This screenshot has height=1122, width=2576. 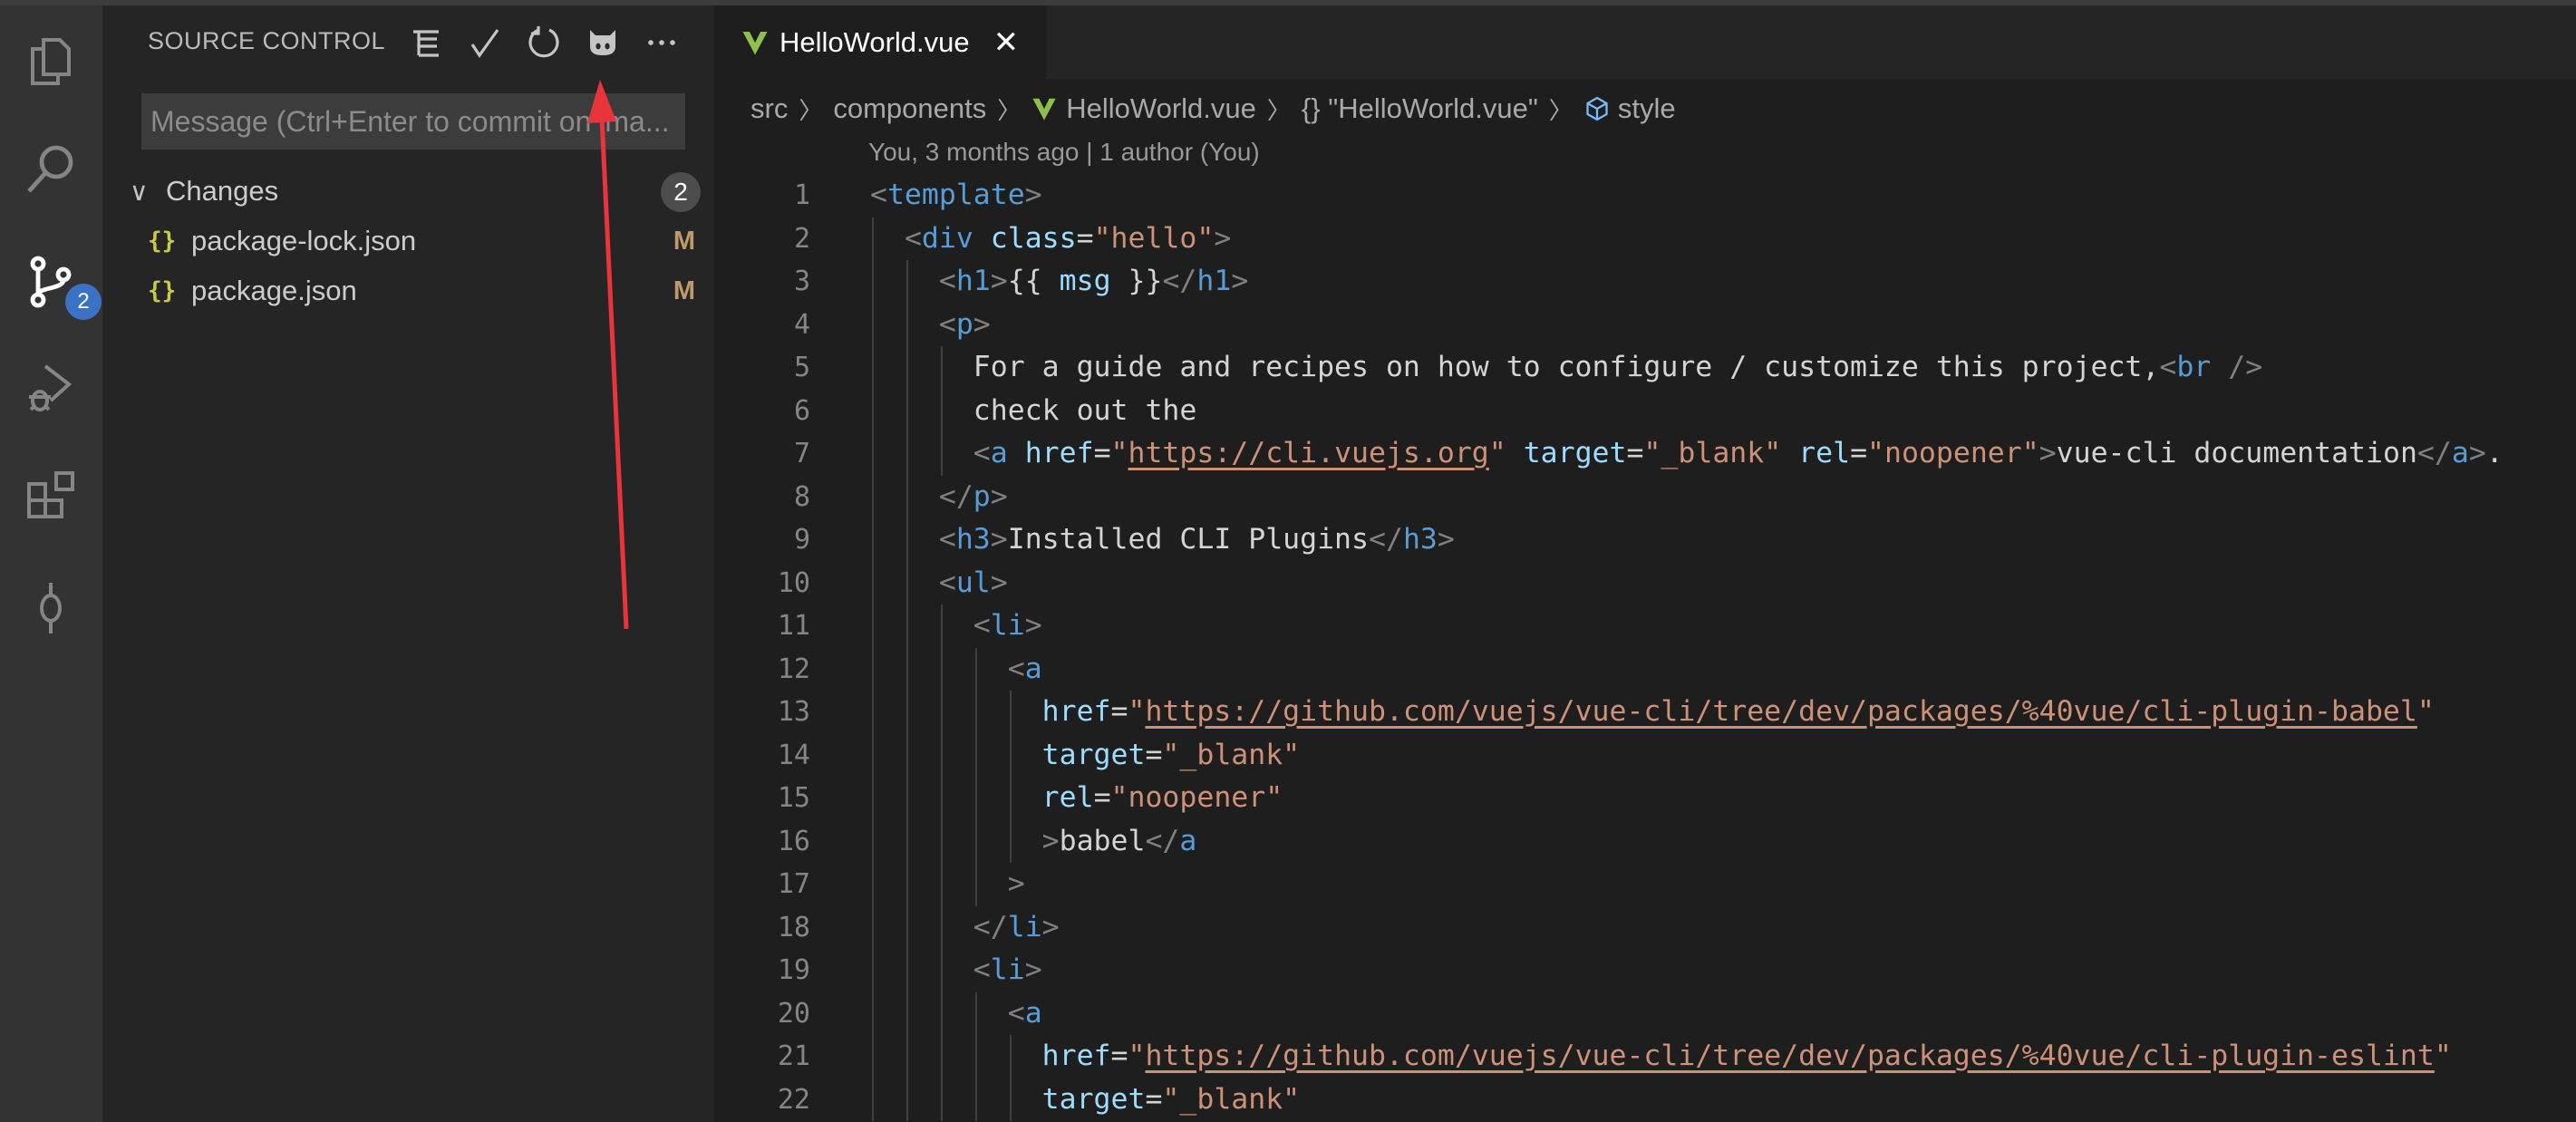 What do you see at coordinates (1308, 453) in the screenshot?
I see `code-token: https://cli.vuejs.org` at bounding box center [1308, 453].